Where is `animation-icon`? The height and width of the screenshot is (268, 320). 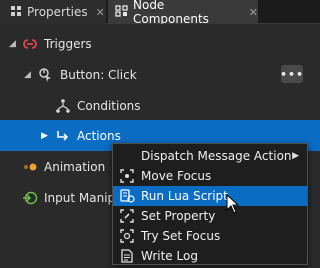 animation-icon is located at coordinates (30, 167).